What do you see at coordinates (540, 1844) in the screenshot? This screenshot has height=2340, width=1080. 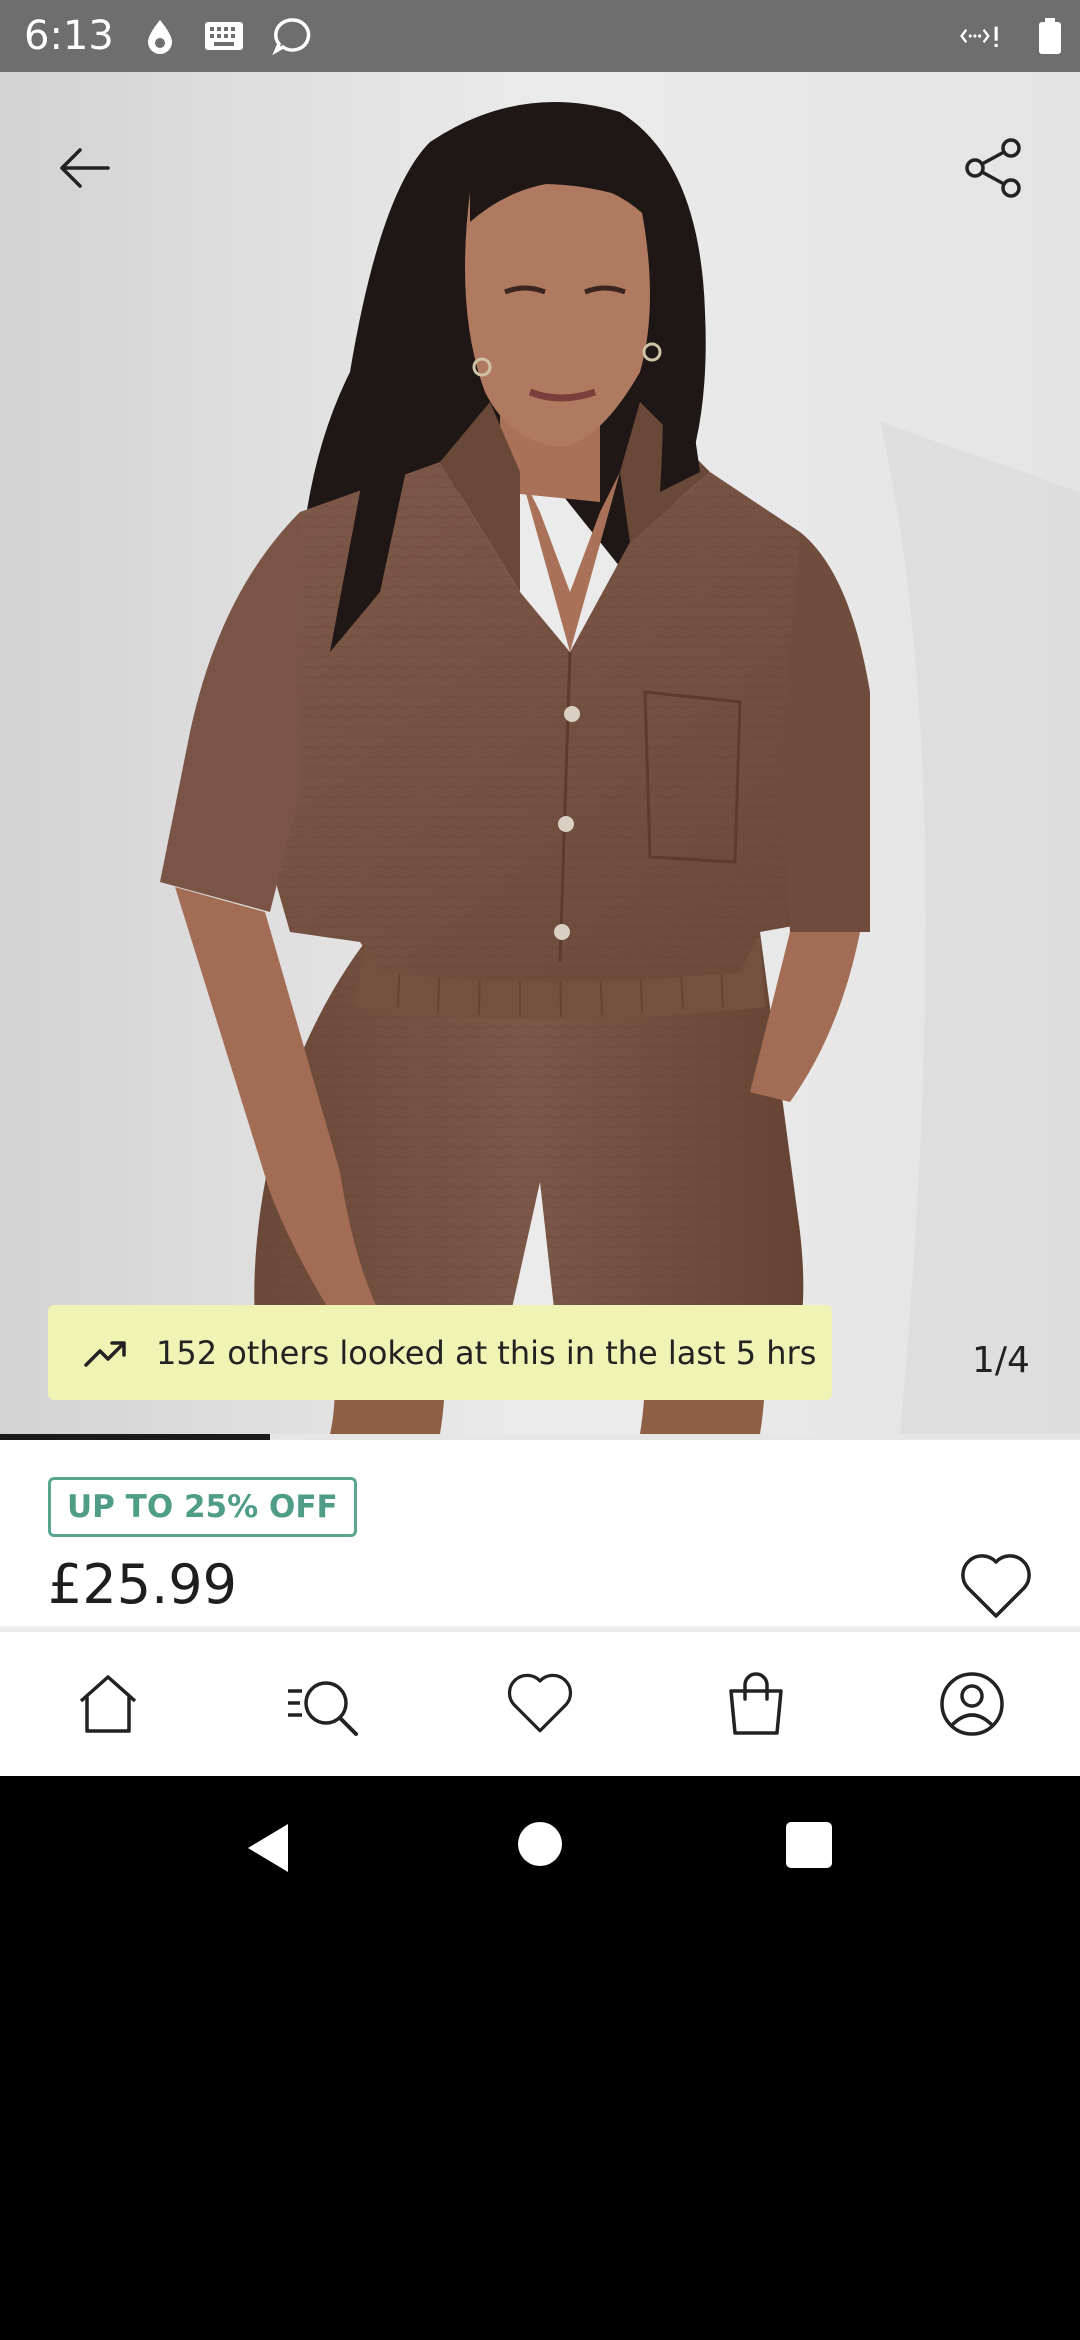 I see `system-home-button` at bounding box center [540, 1844].